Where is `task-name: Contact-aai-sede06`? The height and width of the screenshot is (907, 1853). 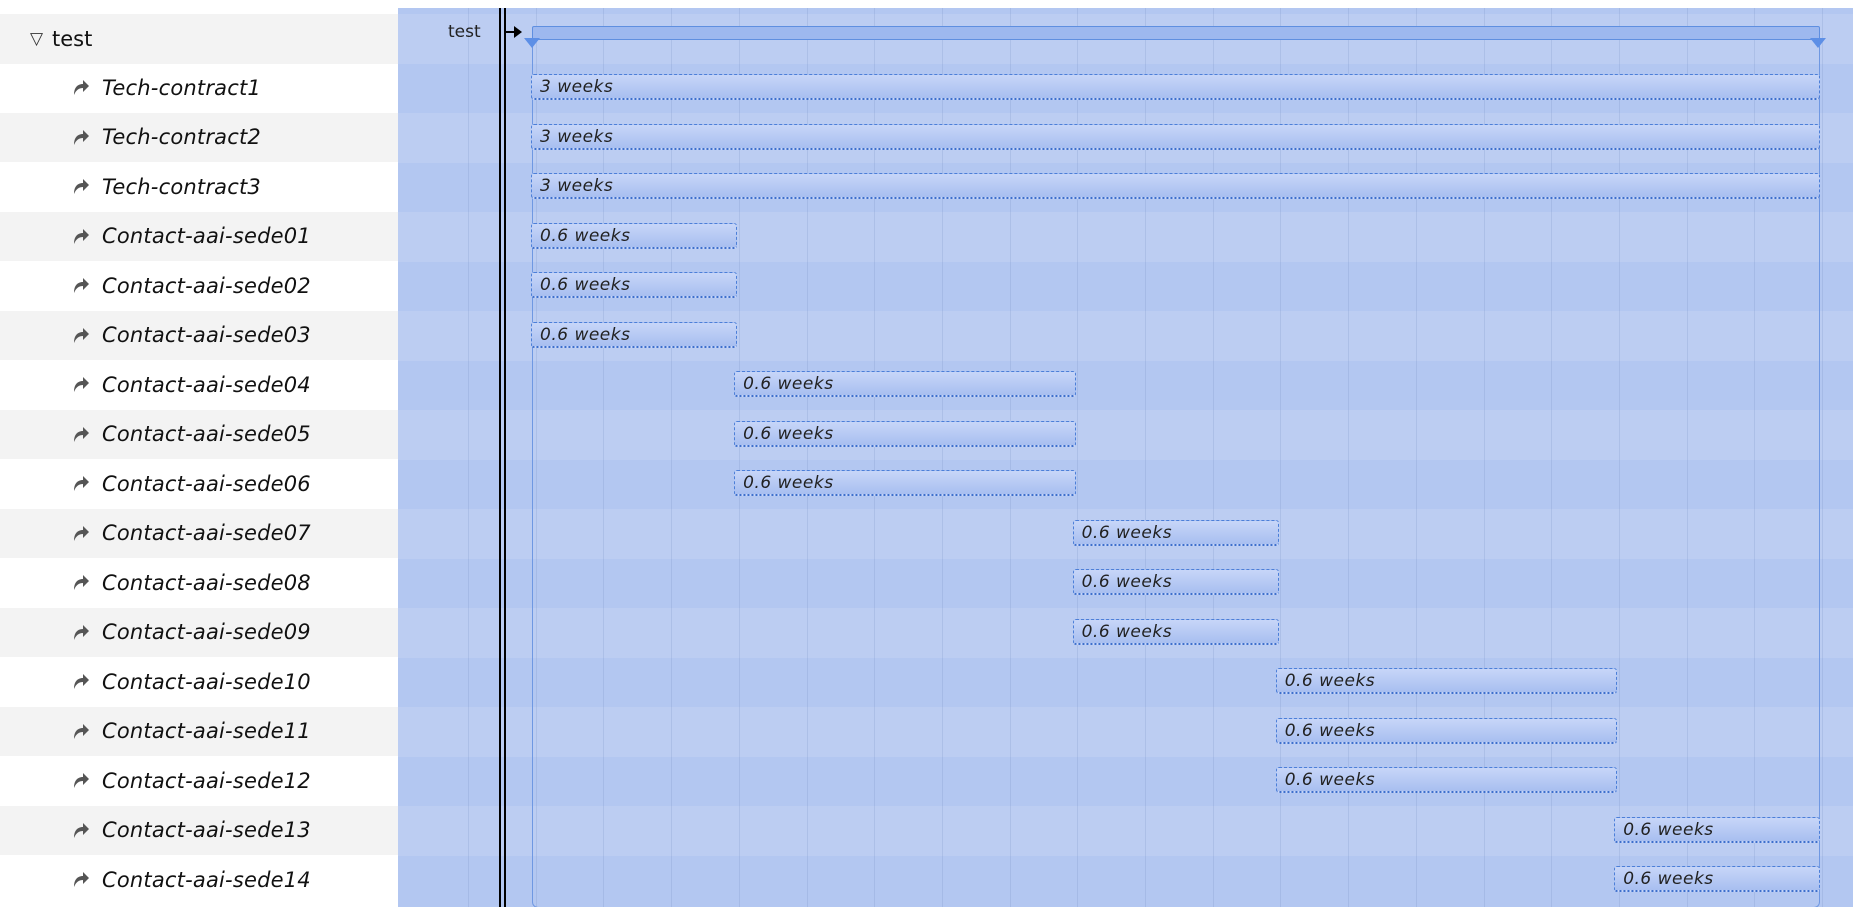 task-name: Contact-aai-sede06 is located at coordinates (206, 483).